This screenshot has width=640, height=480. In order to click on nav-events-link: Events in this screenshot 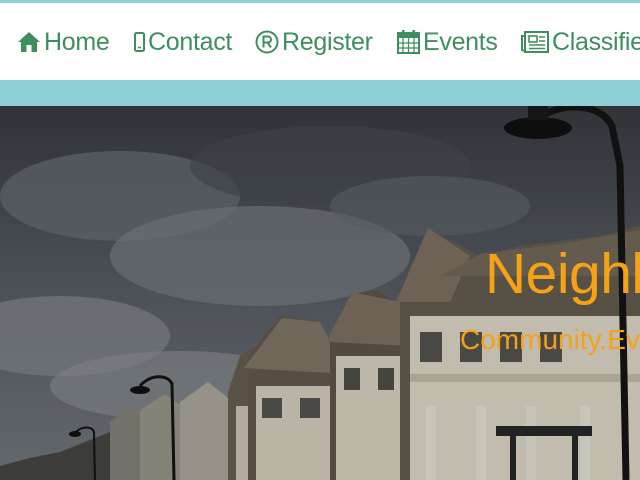, I will do `click(447, 42)`.